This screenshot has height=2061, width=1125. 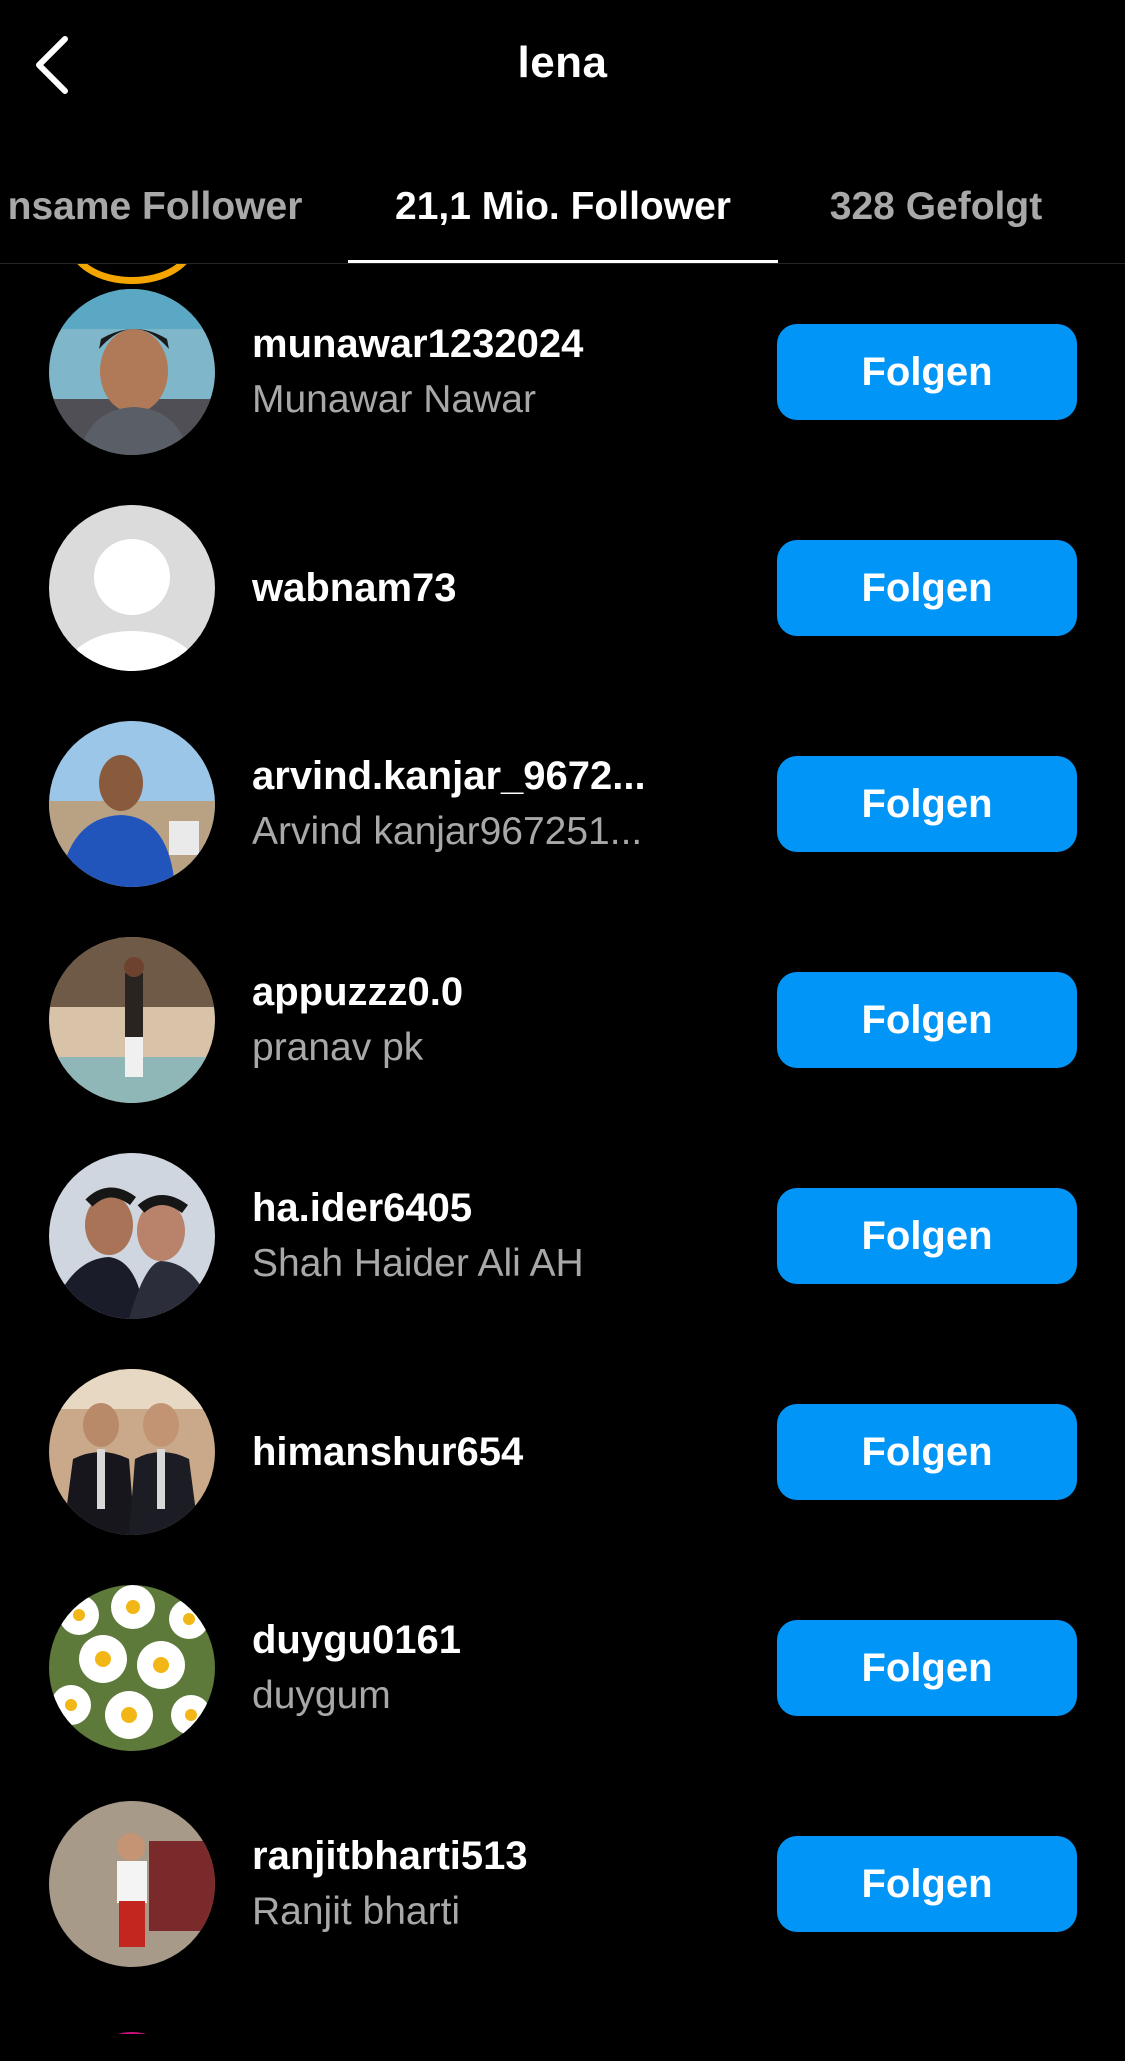 What do you see at coordinates (562, 62) in the screenshot?
I see `page-title: lena` at bounding box center [562, 62].